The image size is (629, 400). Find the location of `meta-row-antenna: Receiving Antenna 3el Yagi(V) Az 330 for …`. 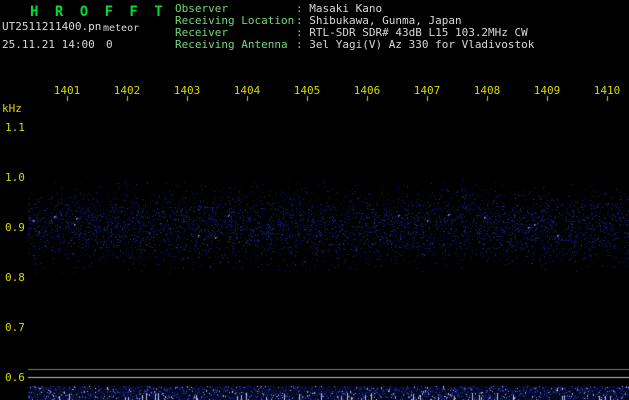

meta-row-antenna: Receiving Antenna 3el Yagi(V) Az 330 for … is located at coordinates (355, 44).